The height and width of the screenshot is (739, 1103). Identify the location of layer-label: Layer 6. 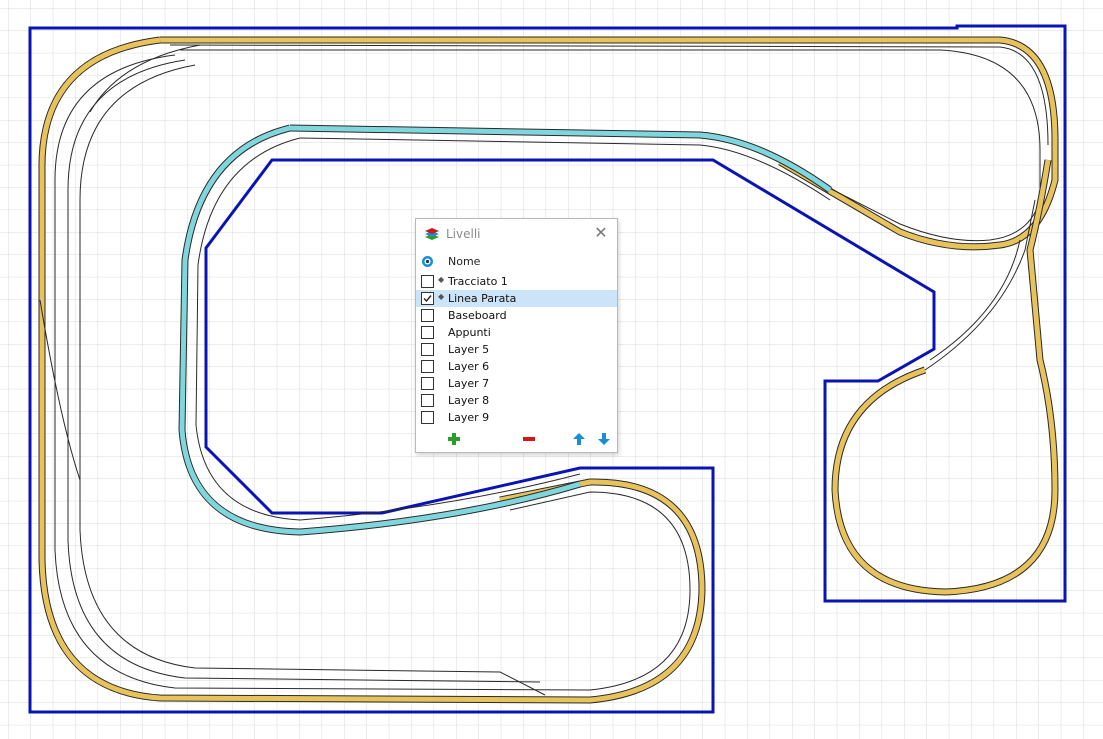
(469, 366).